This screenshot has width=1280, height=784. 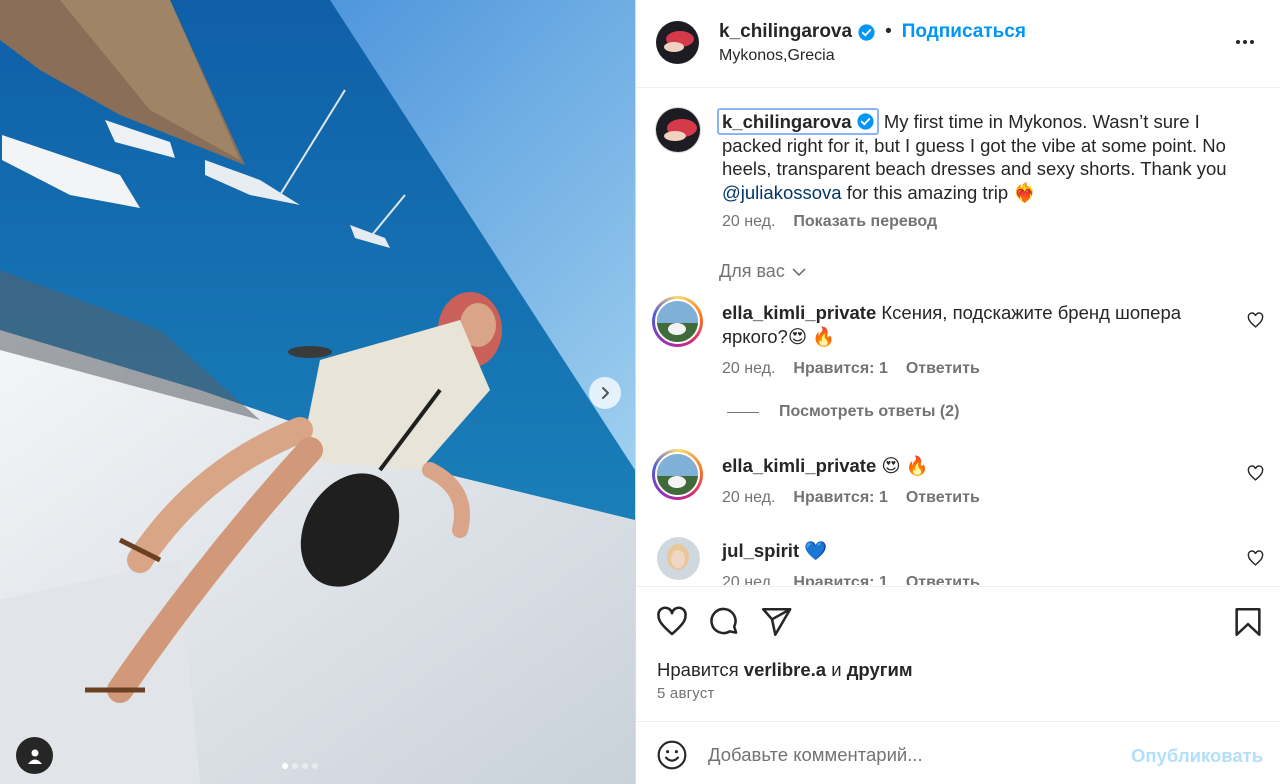 I want to click on carousel-dots, so click(x=300, y=766).